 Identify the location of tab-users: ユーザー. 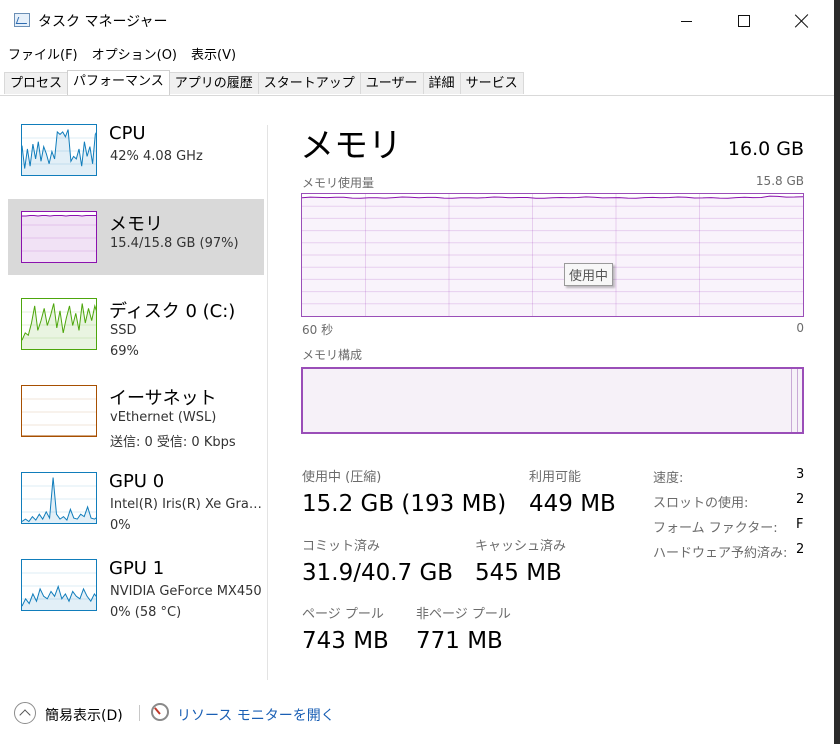
(391, 83).